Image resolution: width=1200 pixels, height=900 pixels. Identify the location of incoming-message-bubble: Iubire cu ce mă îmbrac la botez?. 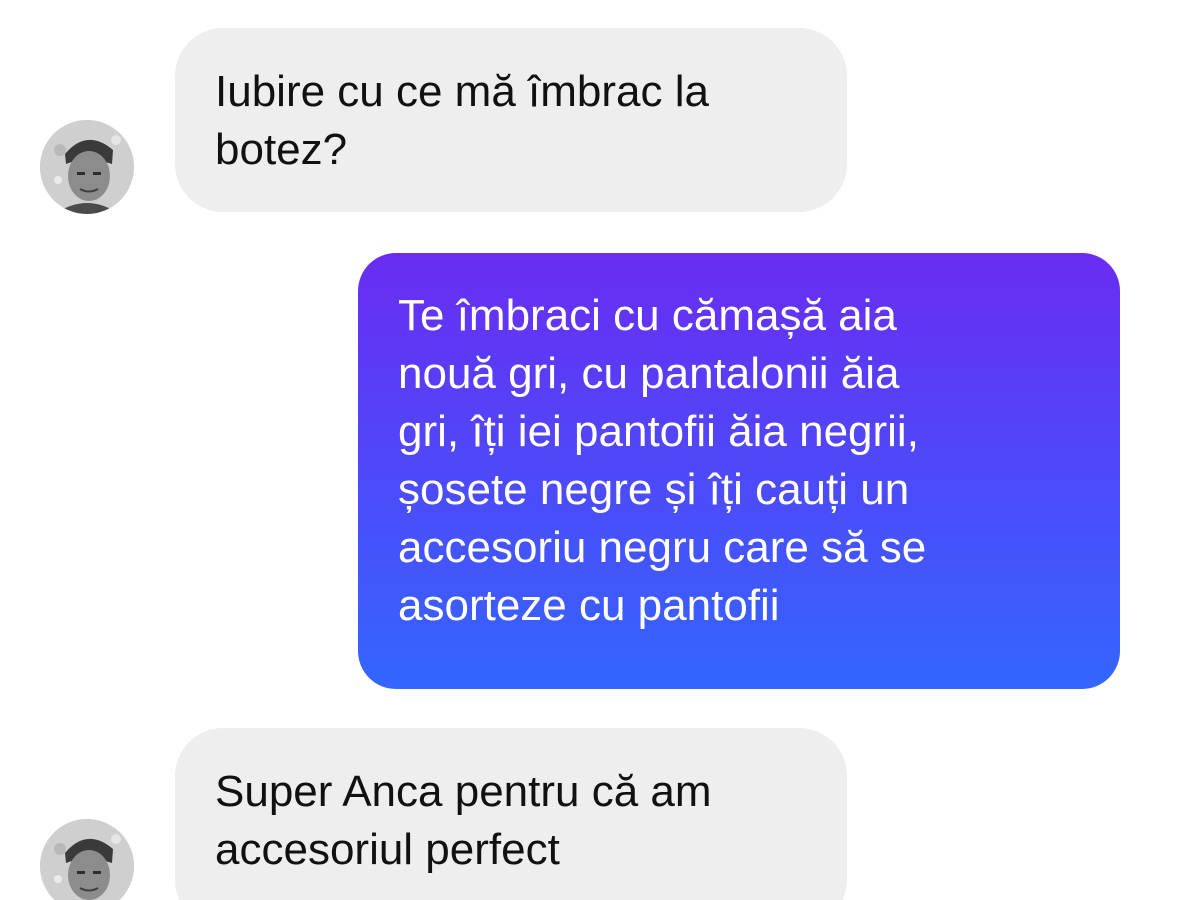
(511, 120).